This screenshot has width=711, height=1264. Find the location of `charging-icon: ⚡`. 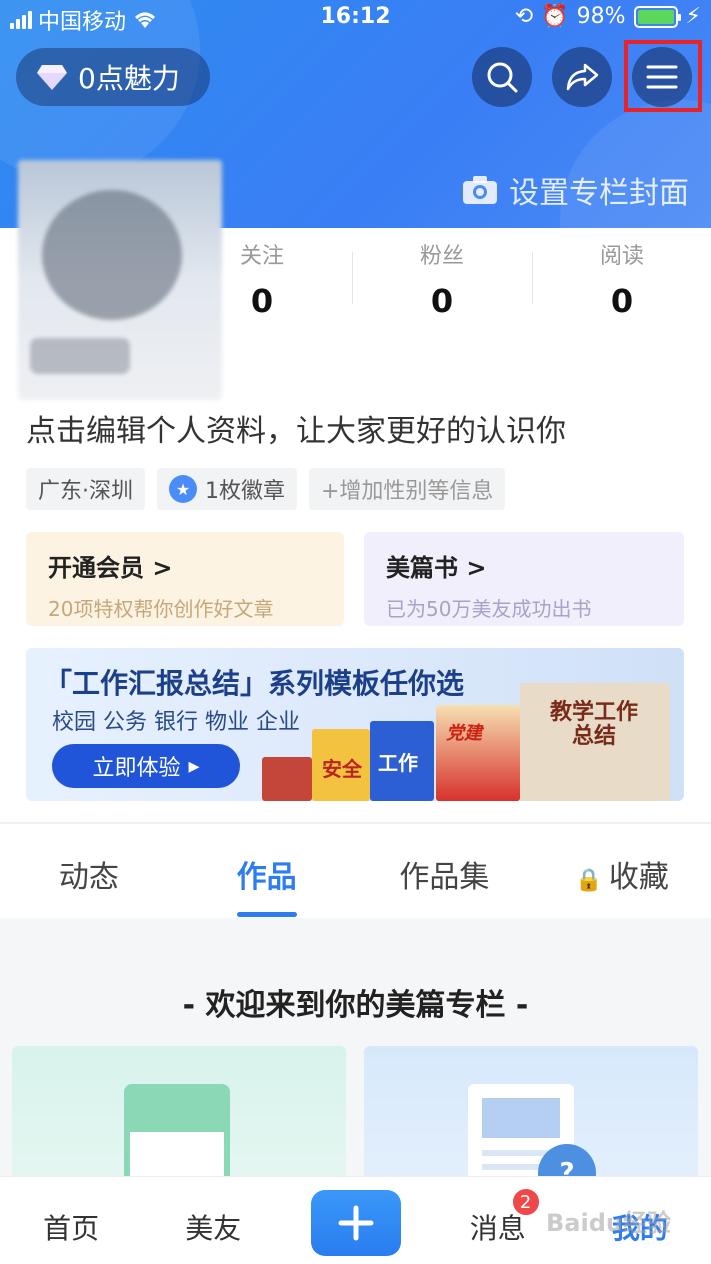

charging-icon: ⚡ is located at coordinates (693, 16).